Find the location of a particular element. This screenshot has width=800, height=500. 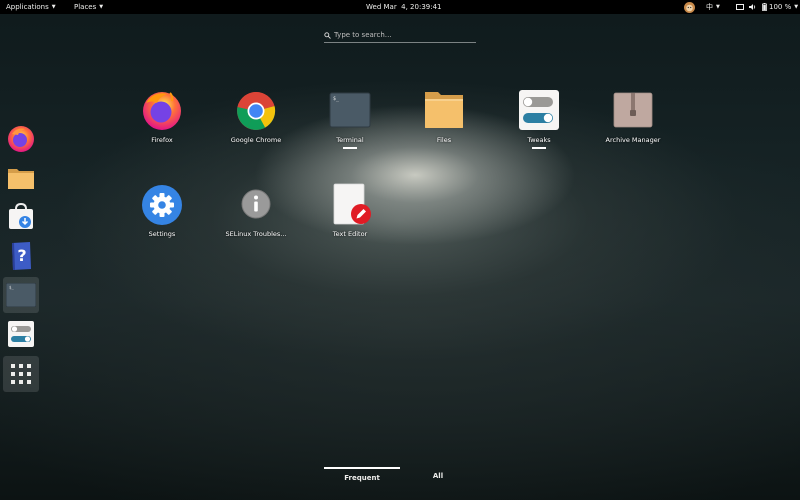

system-menu: 100 % ▼ is located at coordinates (767, 7).